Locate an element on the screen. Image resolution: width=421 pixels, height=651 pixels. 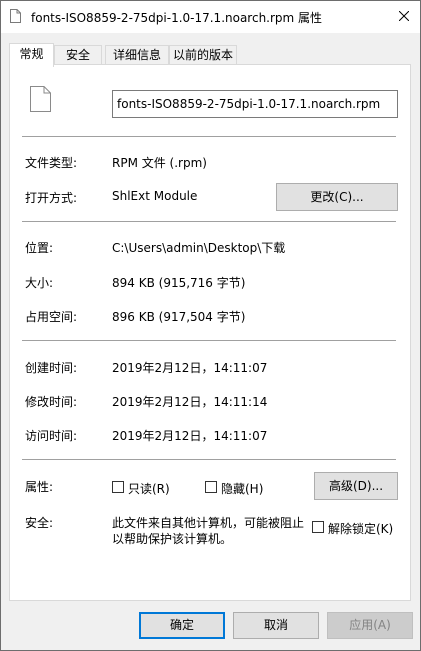
opens-with-value: ShlExt Module is located at coordinates (155, 196).